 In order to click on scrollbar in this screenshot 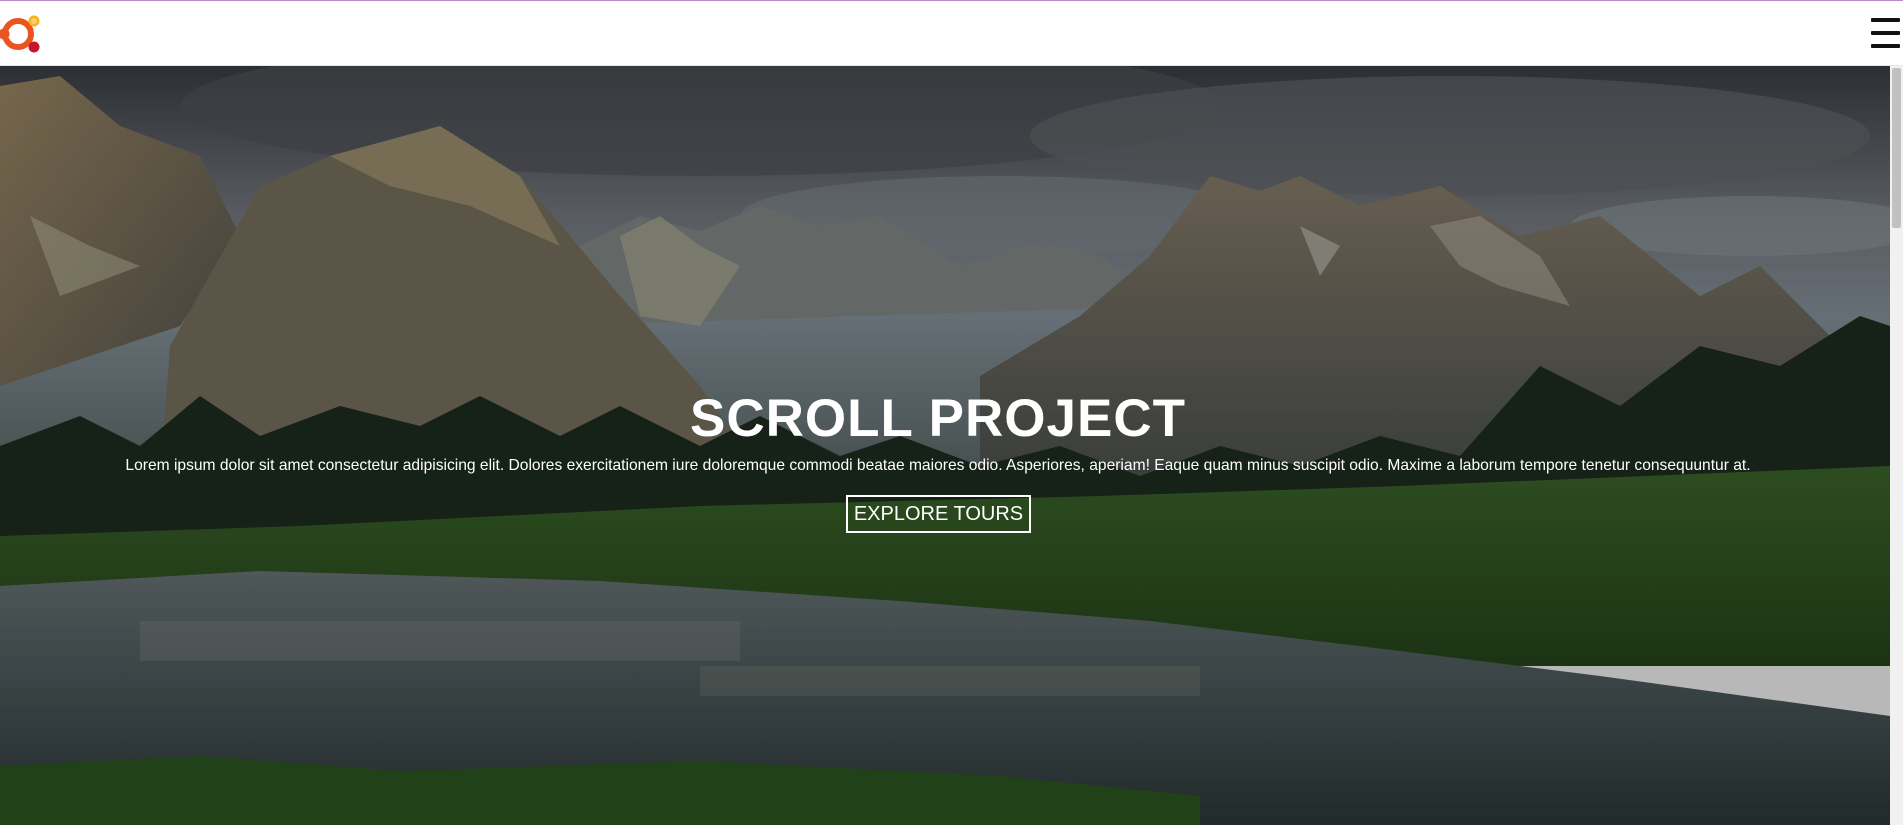, I will do `click(1896, 445)`.